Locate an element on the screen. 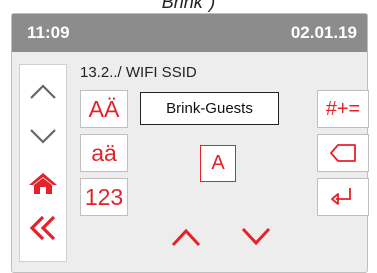 This screenshot has width=377, height=273. status-bar: 11:09 02.01.19 is located at coordinates (189, 33).